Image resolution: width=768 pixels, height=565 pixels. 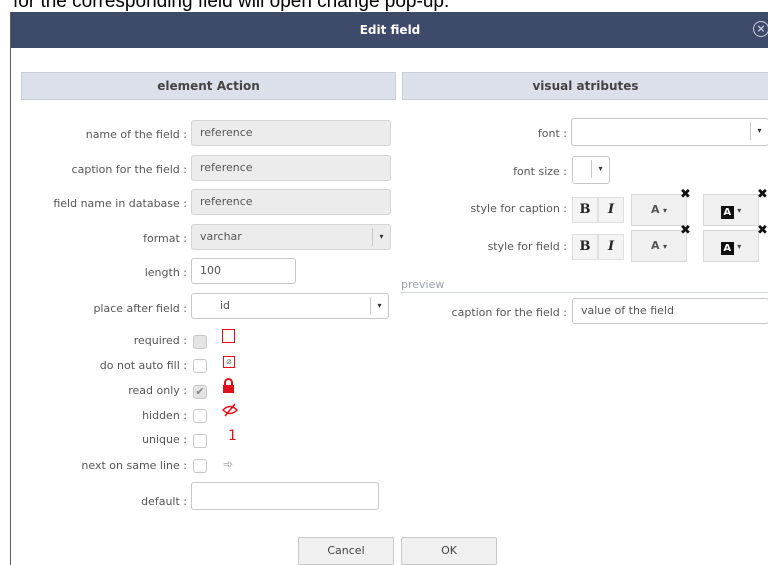 I want to click on do-not-auto-fill-checkbox, so click(x=200, y=366).